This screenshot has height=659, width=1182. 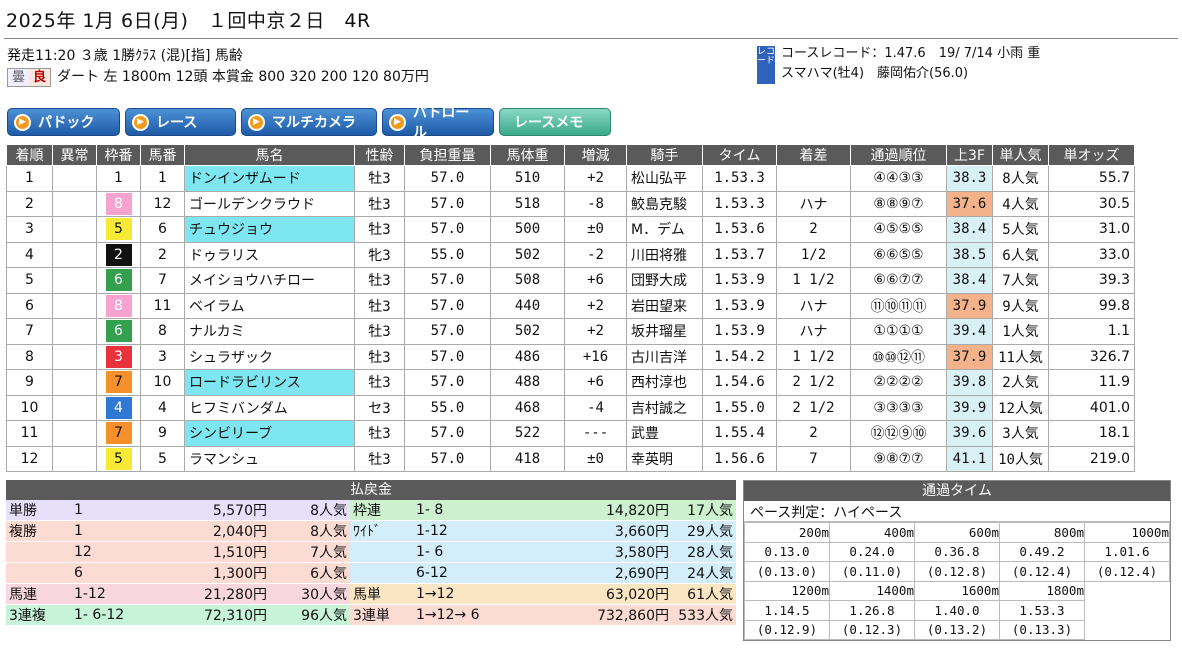 I want to click on table-cell: 1.54.2, so click(x=739, y=356).